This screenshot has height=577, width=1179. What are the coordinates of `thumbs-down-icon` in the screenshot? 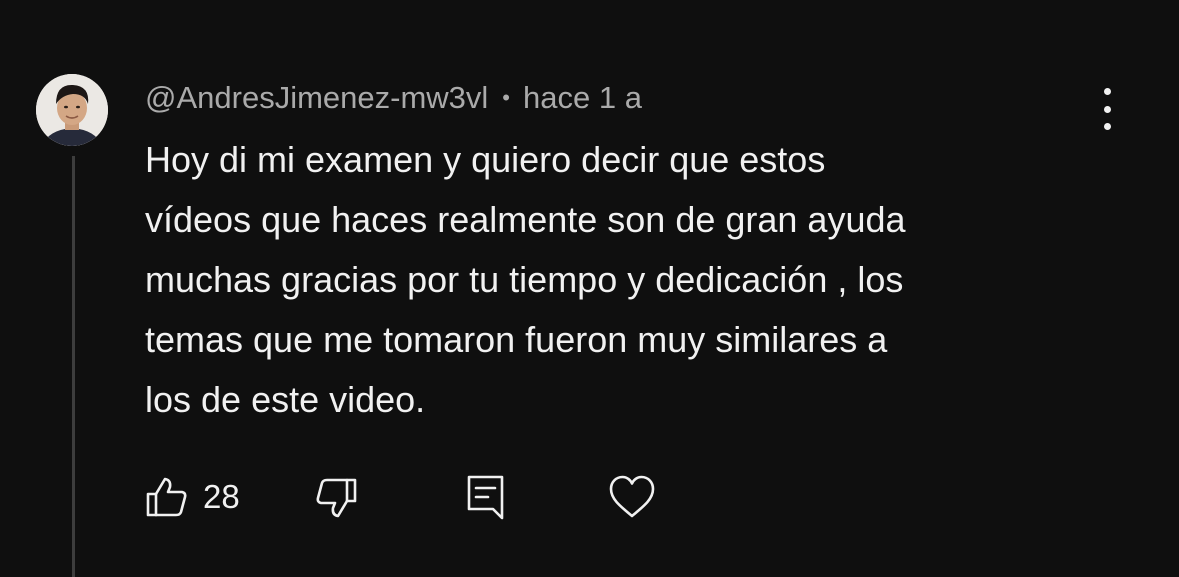 It's located at (336, 498).